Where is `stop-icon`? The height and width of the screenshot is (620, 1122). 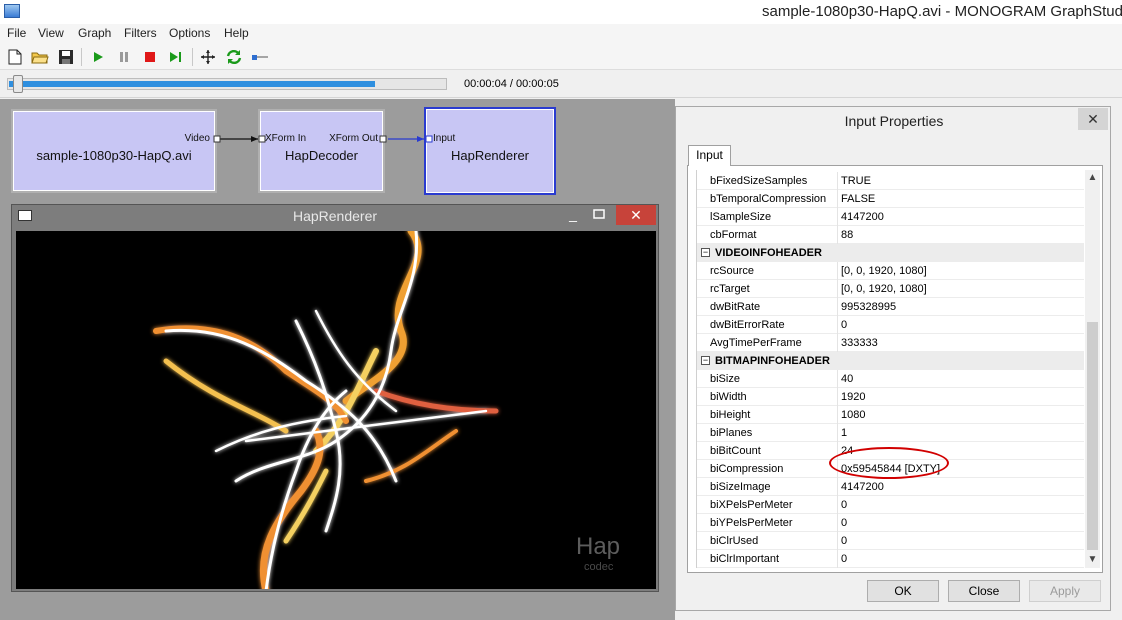 stop-icon is located at coordinates (150, 57).